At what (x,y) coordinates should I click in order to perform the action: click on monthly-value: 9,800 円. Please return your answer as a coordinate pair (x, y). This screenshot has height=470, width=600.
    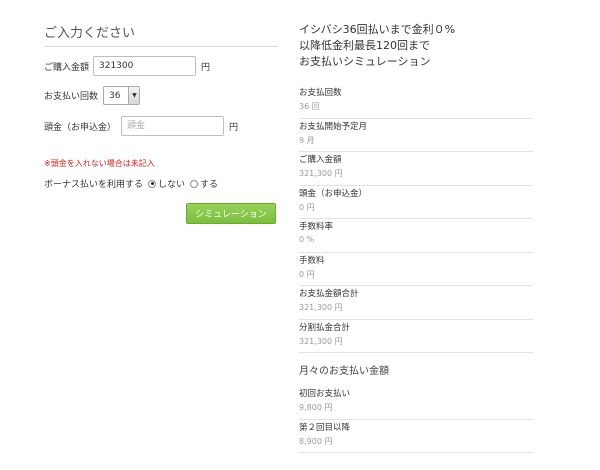
    Looking at the image, I should click on (316, 407).